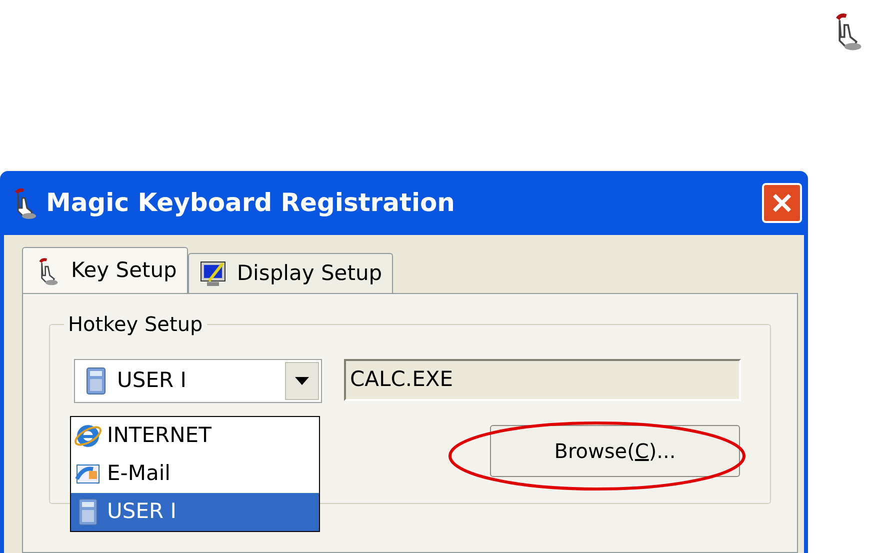 This screenshot has width=878, height=553. Describe the element at coordinates (152, 380) in the screenshot. I see `dropdown-value: USER I` at that location.